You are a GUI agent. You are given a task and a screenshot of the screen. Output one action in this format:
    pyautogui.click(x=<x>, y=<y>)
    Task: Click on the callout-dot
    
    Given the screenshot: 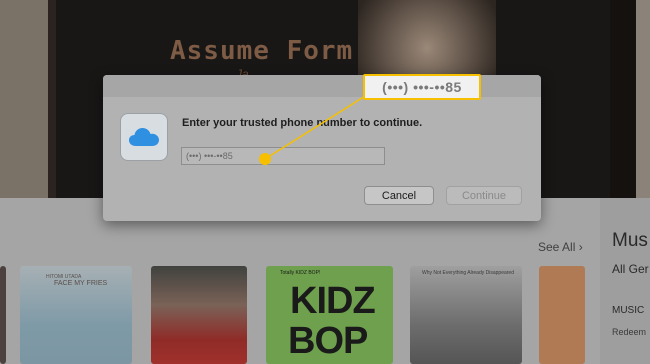 What is the action you would take?
    pyautogui.click(x=265, y=159)
    